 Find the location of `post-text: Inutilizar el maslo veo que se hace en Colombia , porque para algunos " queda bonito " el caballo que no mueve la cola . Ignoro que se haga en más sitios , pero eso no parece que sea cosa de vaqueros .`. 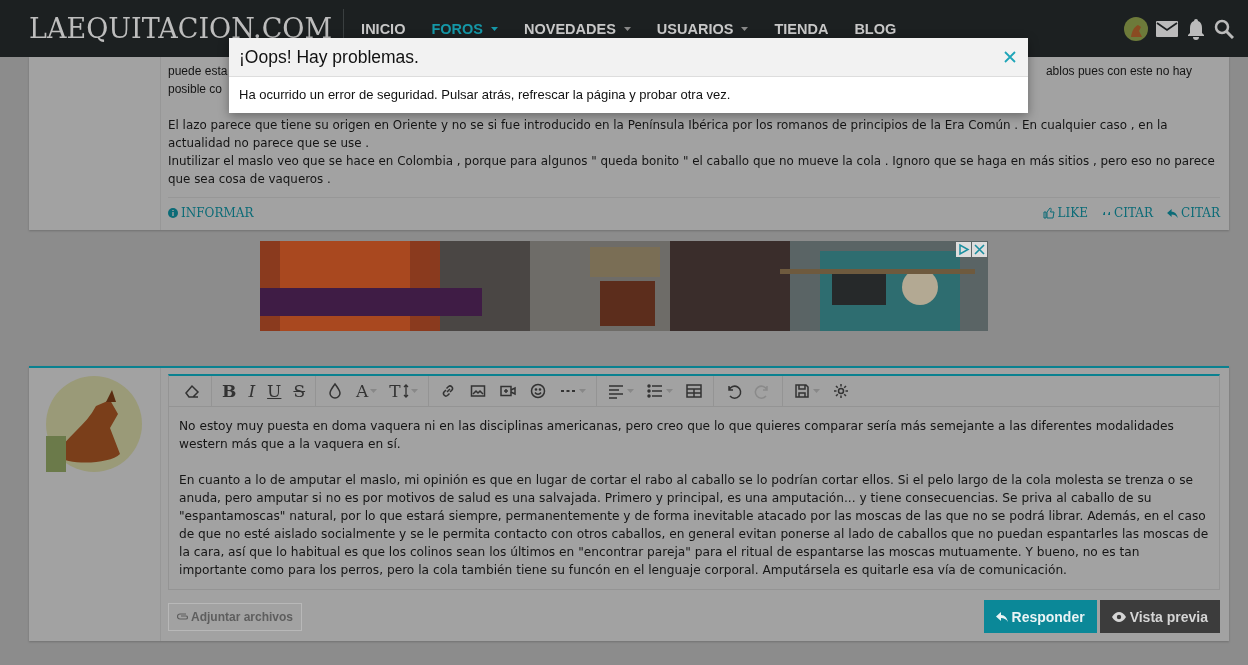

post-text: Inutilizar el maslo veo que se hace en Colombia , porque para algunos " queda bonito " el caballo que no mueve la cola . Ignoro que se haga en más sitios , pero eso no parece que sea cosa de vaqueros . is located at coordinates (692, 170).